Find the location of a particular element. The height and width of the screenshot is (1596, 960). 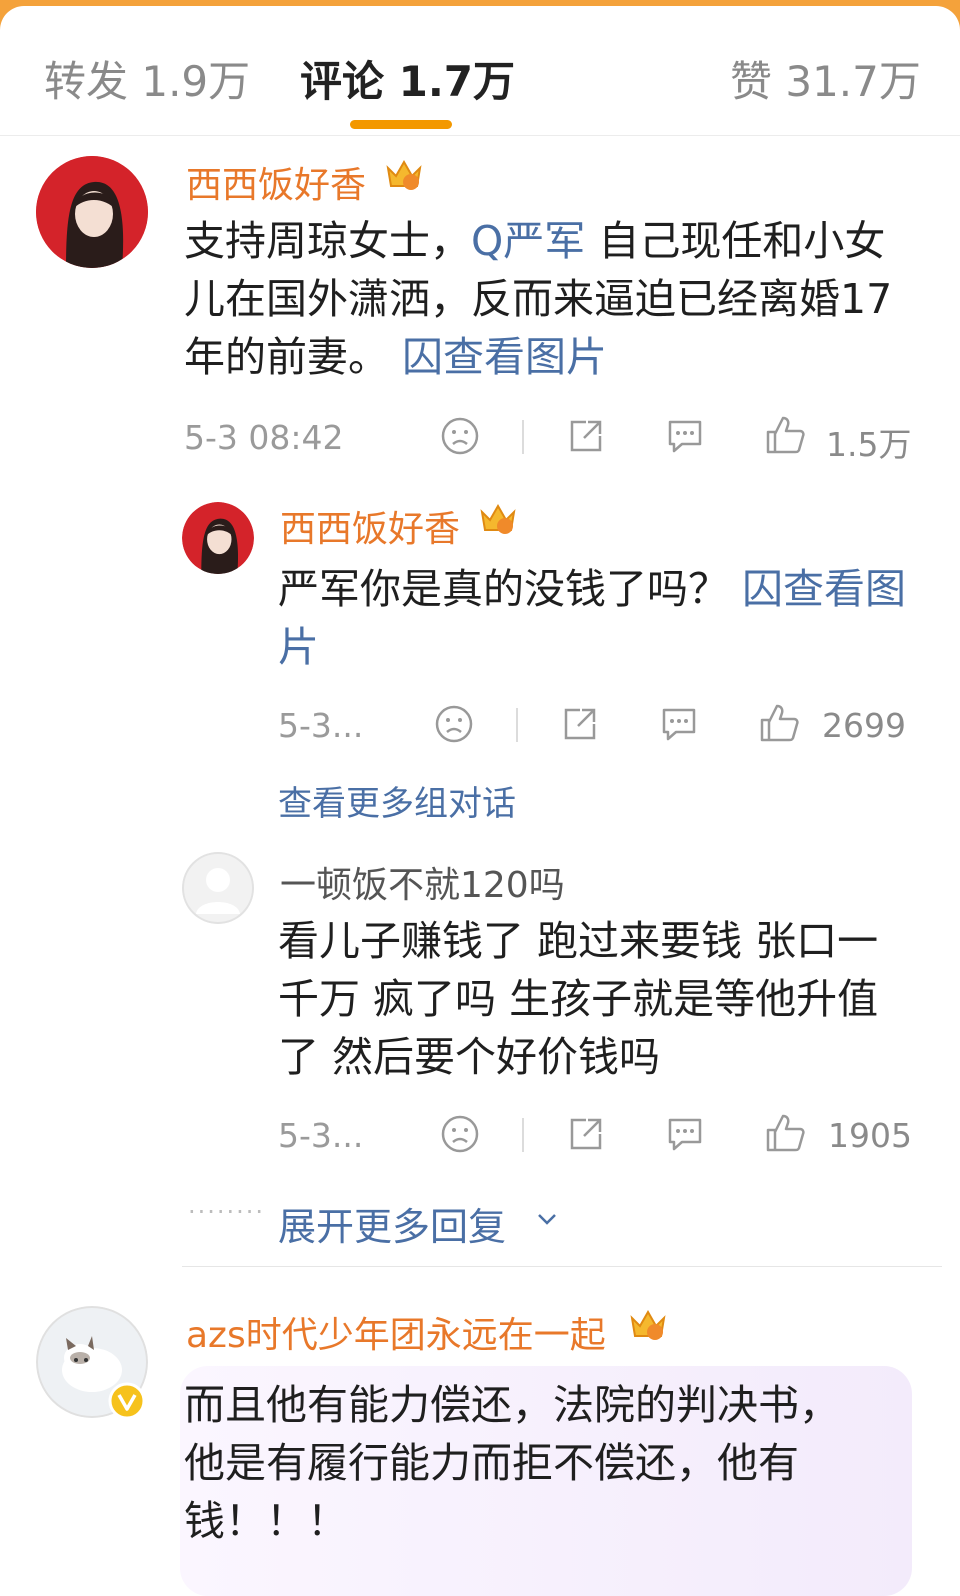

tab-comments: 评论 1.7万 is located at coordinates (407, 78).